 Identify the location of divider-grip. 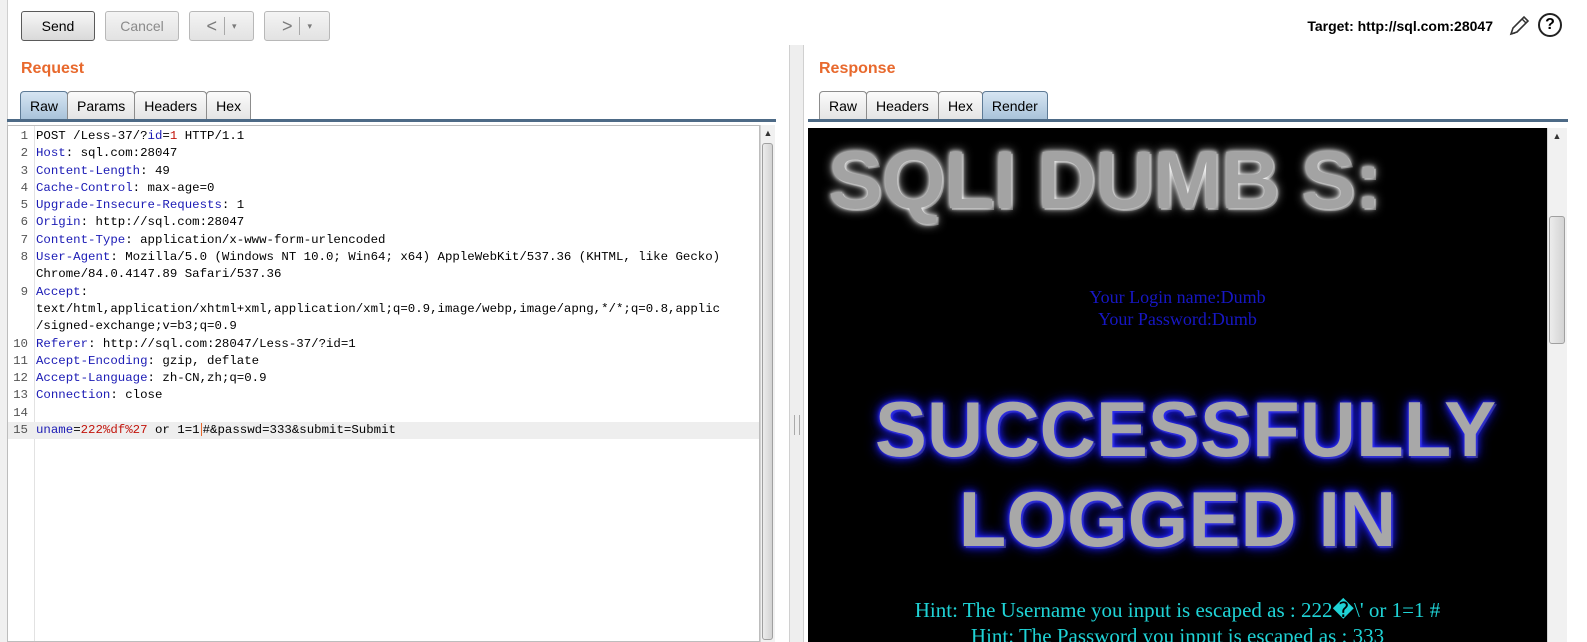
(797, 425).